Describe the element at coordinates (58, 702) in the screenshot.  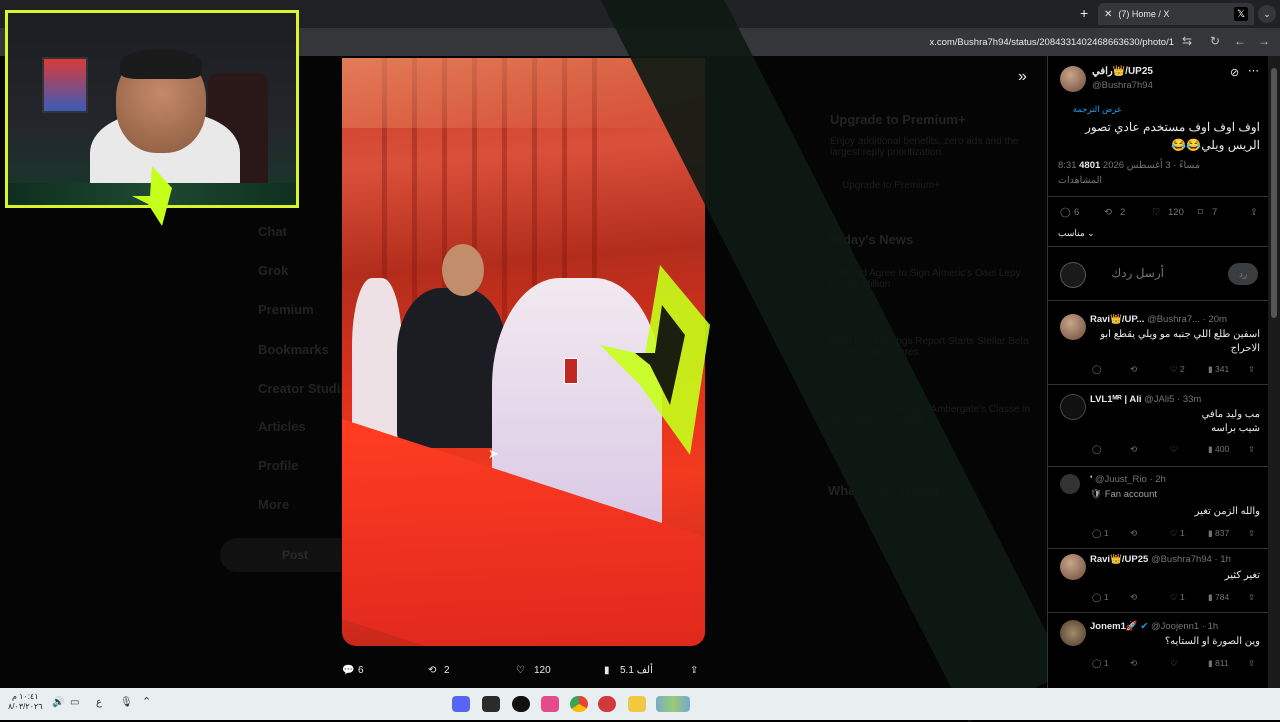
I see `volume-icon: 🔊` at that location.